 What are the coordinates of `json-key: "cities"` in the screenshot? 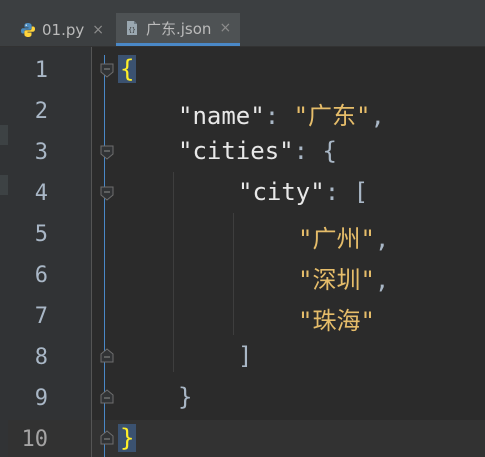 It's located at (236, 151).